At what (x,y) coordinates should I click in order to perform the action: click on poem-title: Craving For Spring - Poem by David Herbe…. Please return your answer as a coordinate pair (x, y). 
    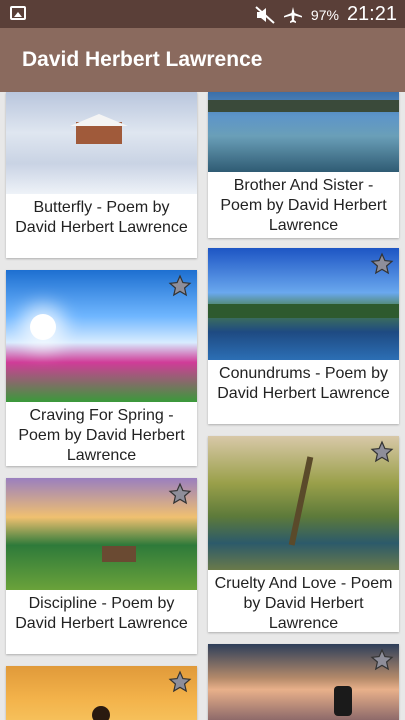
    Looking at the image, I should click on (101, 435).